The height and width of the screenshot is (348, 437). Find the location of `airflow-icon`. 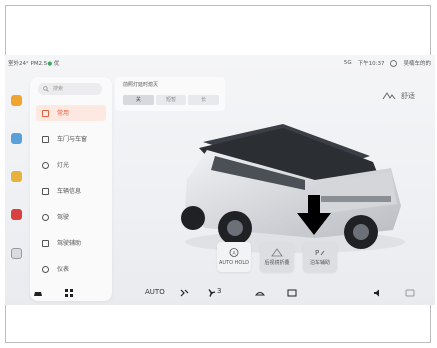

airflow-icon is located at coordinates (184, 293).